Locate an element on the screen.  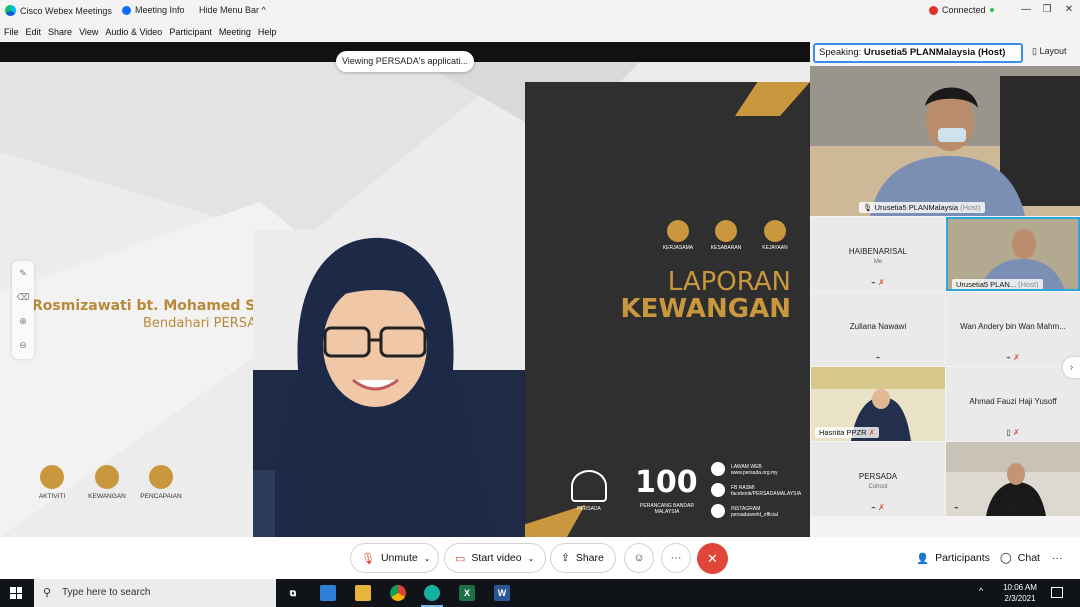
speaking-name: Urusetia5 PLANMalaysia (Host) is located at coordinates (934, 52).